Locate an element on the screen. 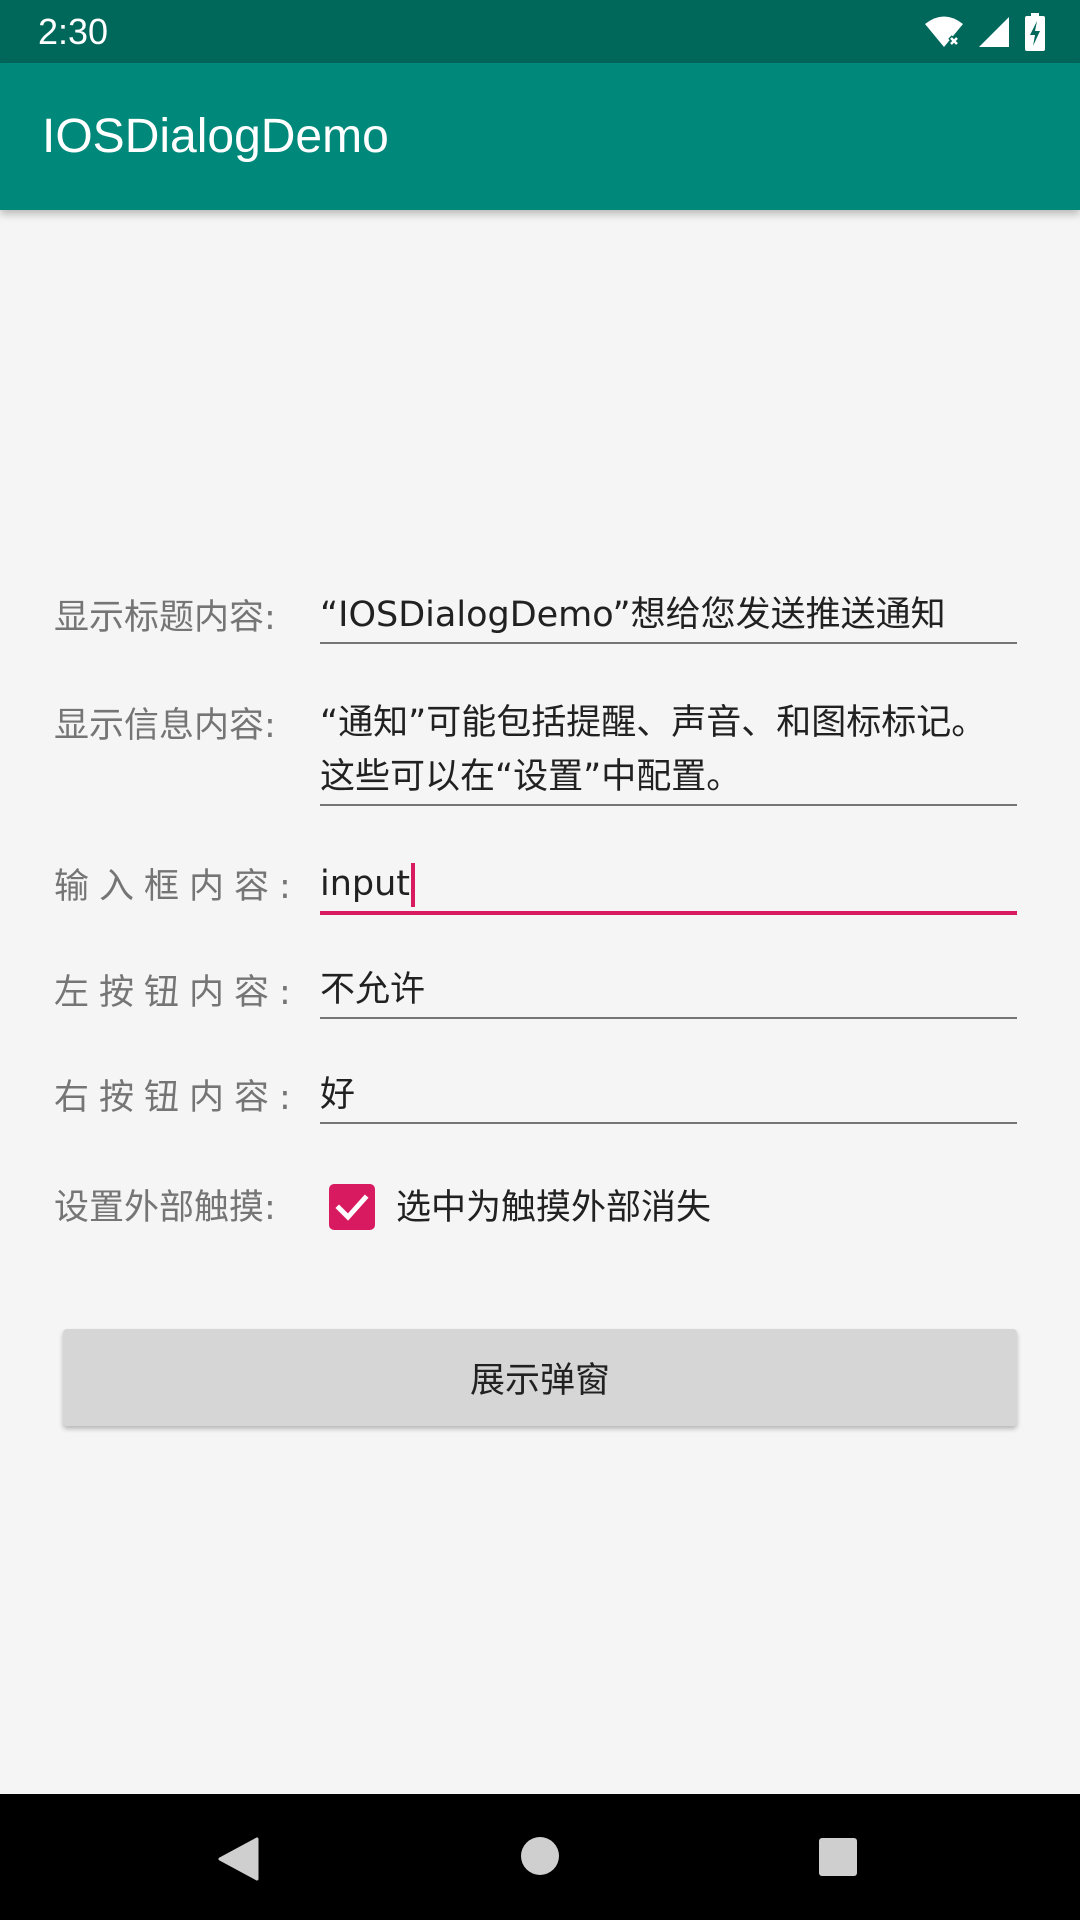 Image resolution: width=1080 pixels, height=1920 pixels. touch-outside-checkbox is located at coordinates (352, 1207).